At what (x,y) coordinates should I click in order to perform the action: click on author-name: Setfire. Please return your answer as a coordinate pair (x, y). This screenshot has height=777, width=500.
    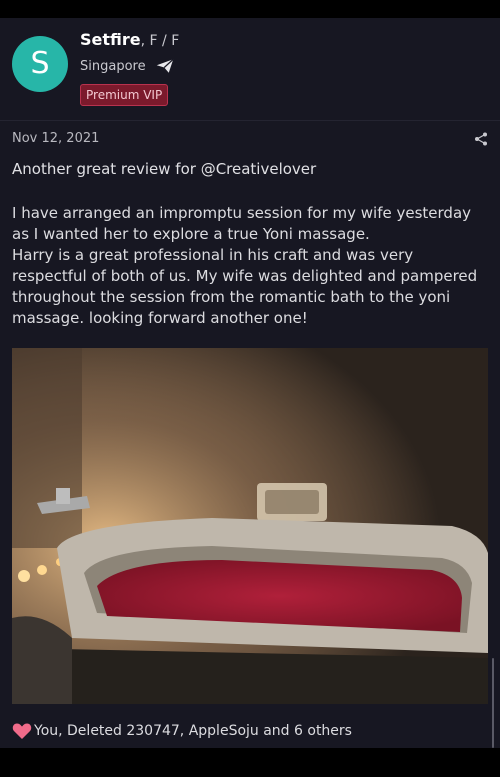
    Looking at the image, I should click on (110, 39).